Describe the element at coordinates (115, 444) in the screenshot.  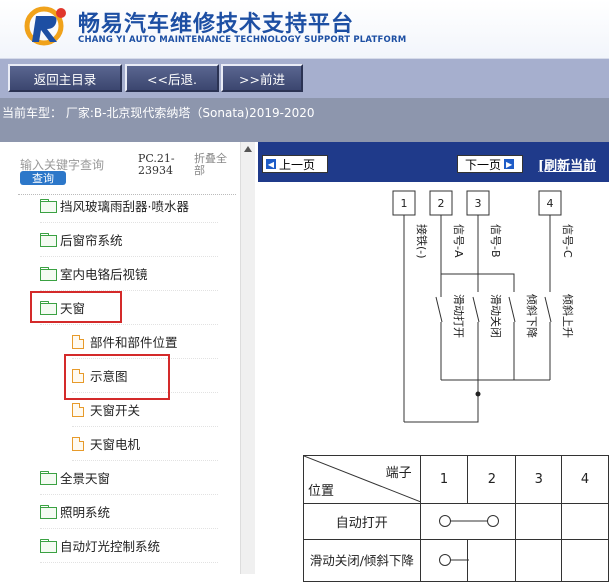
I see `tree-item-label: 天窗电机` at that location.